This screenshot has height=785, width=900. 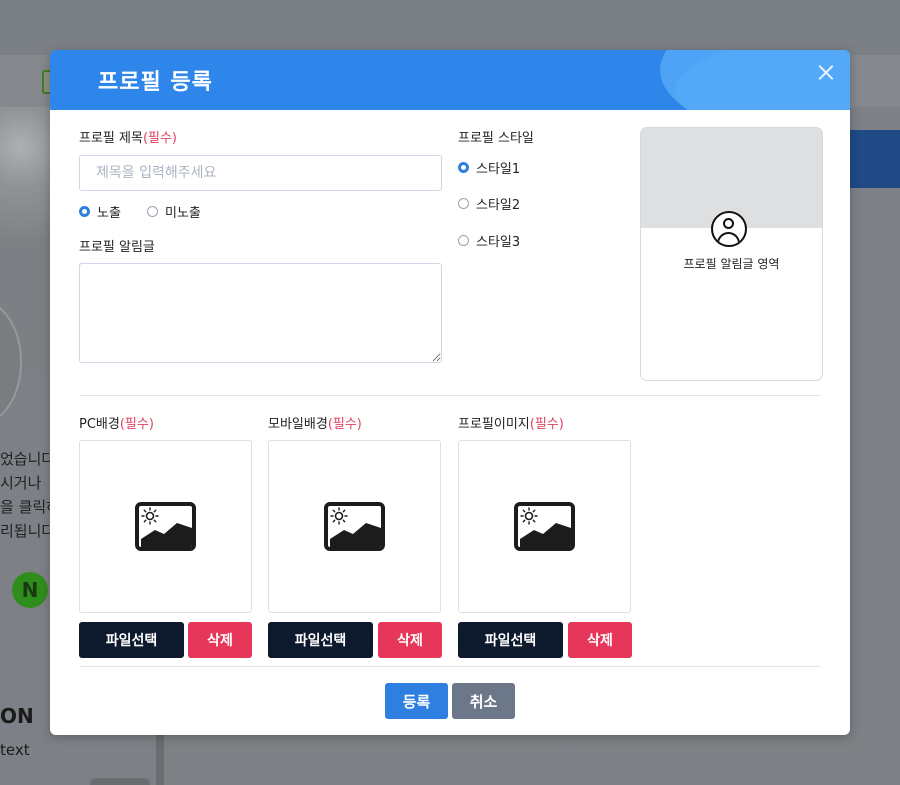 What do you see at coordinates (496, 138) in the screenshot?
I see `profile-style-label: 프로필 스타일` at bounding box center [496, 138].